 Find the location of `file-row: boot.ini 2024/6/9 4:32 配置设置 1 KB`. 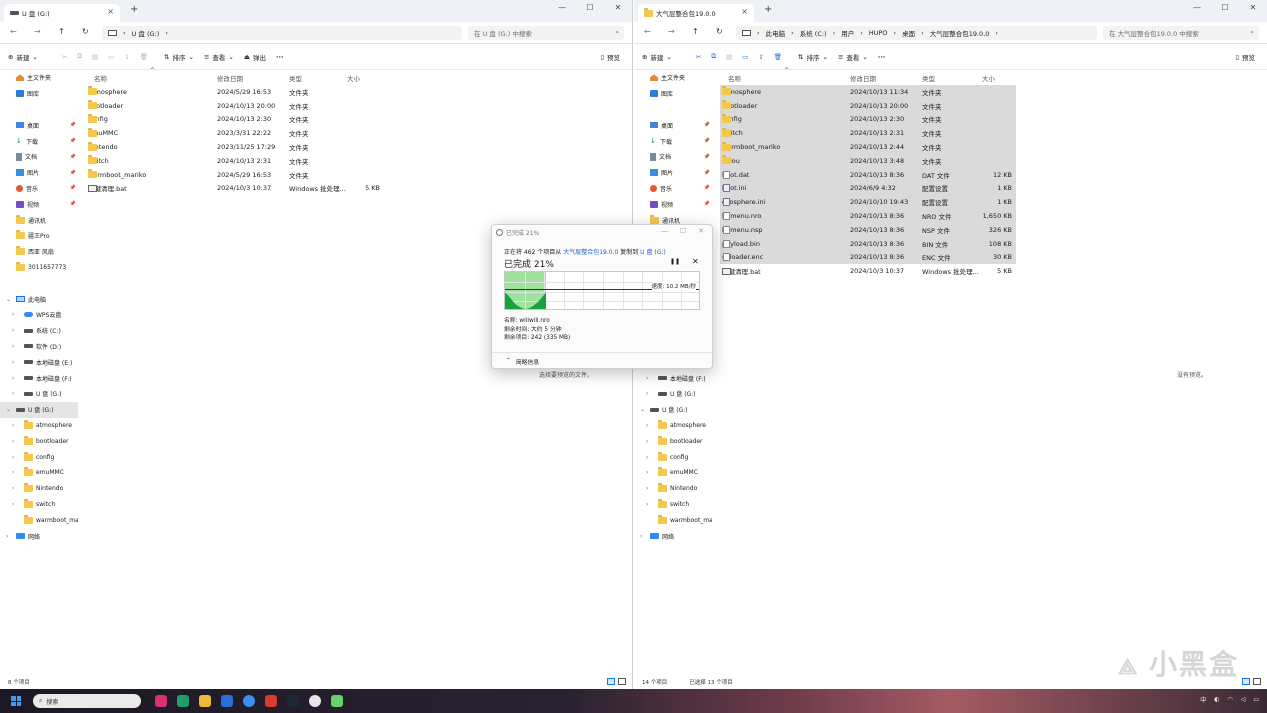

file-row: boot.ini 2024/6/9 4:32 配置设置 1 KB is located at coordinates (868, 188).